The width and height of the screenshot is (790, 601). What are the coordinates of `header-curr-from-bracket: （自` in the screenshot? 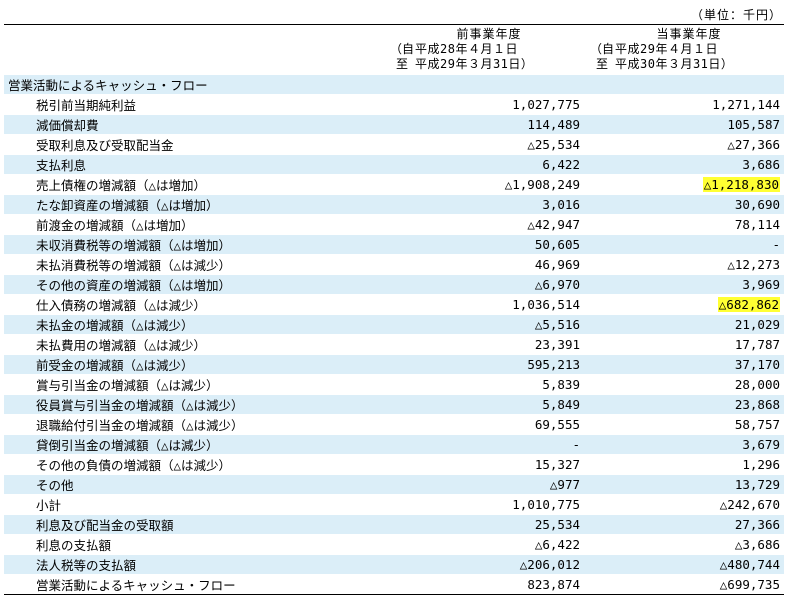 It's located at (601, 49).